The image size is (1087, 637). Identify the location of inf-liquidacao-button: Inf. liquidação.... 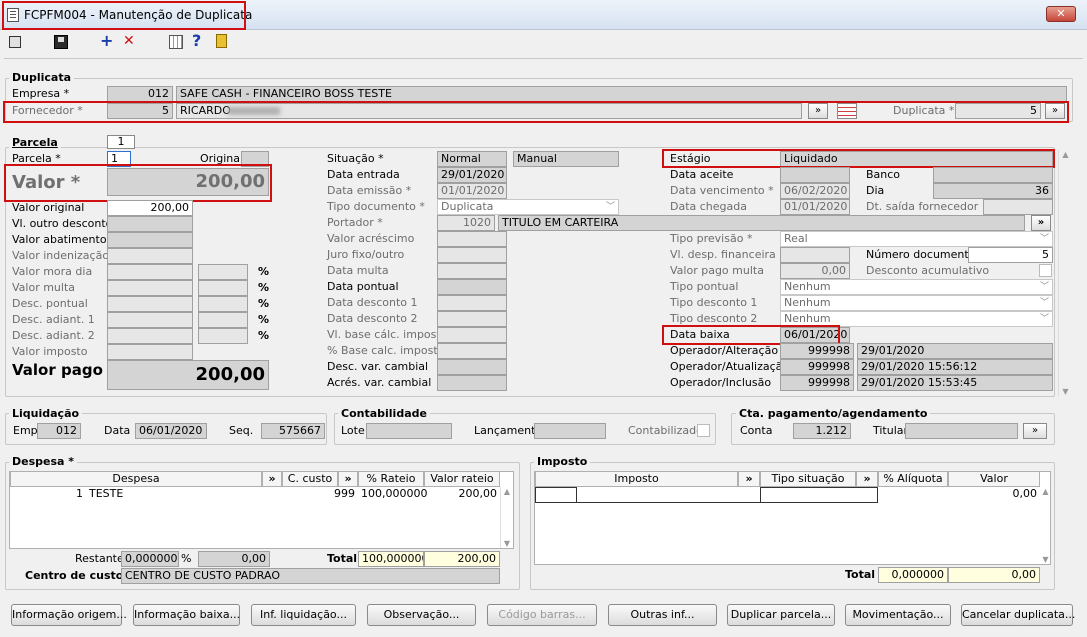
(303, 615).